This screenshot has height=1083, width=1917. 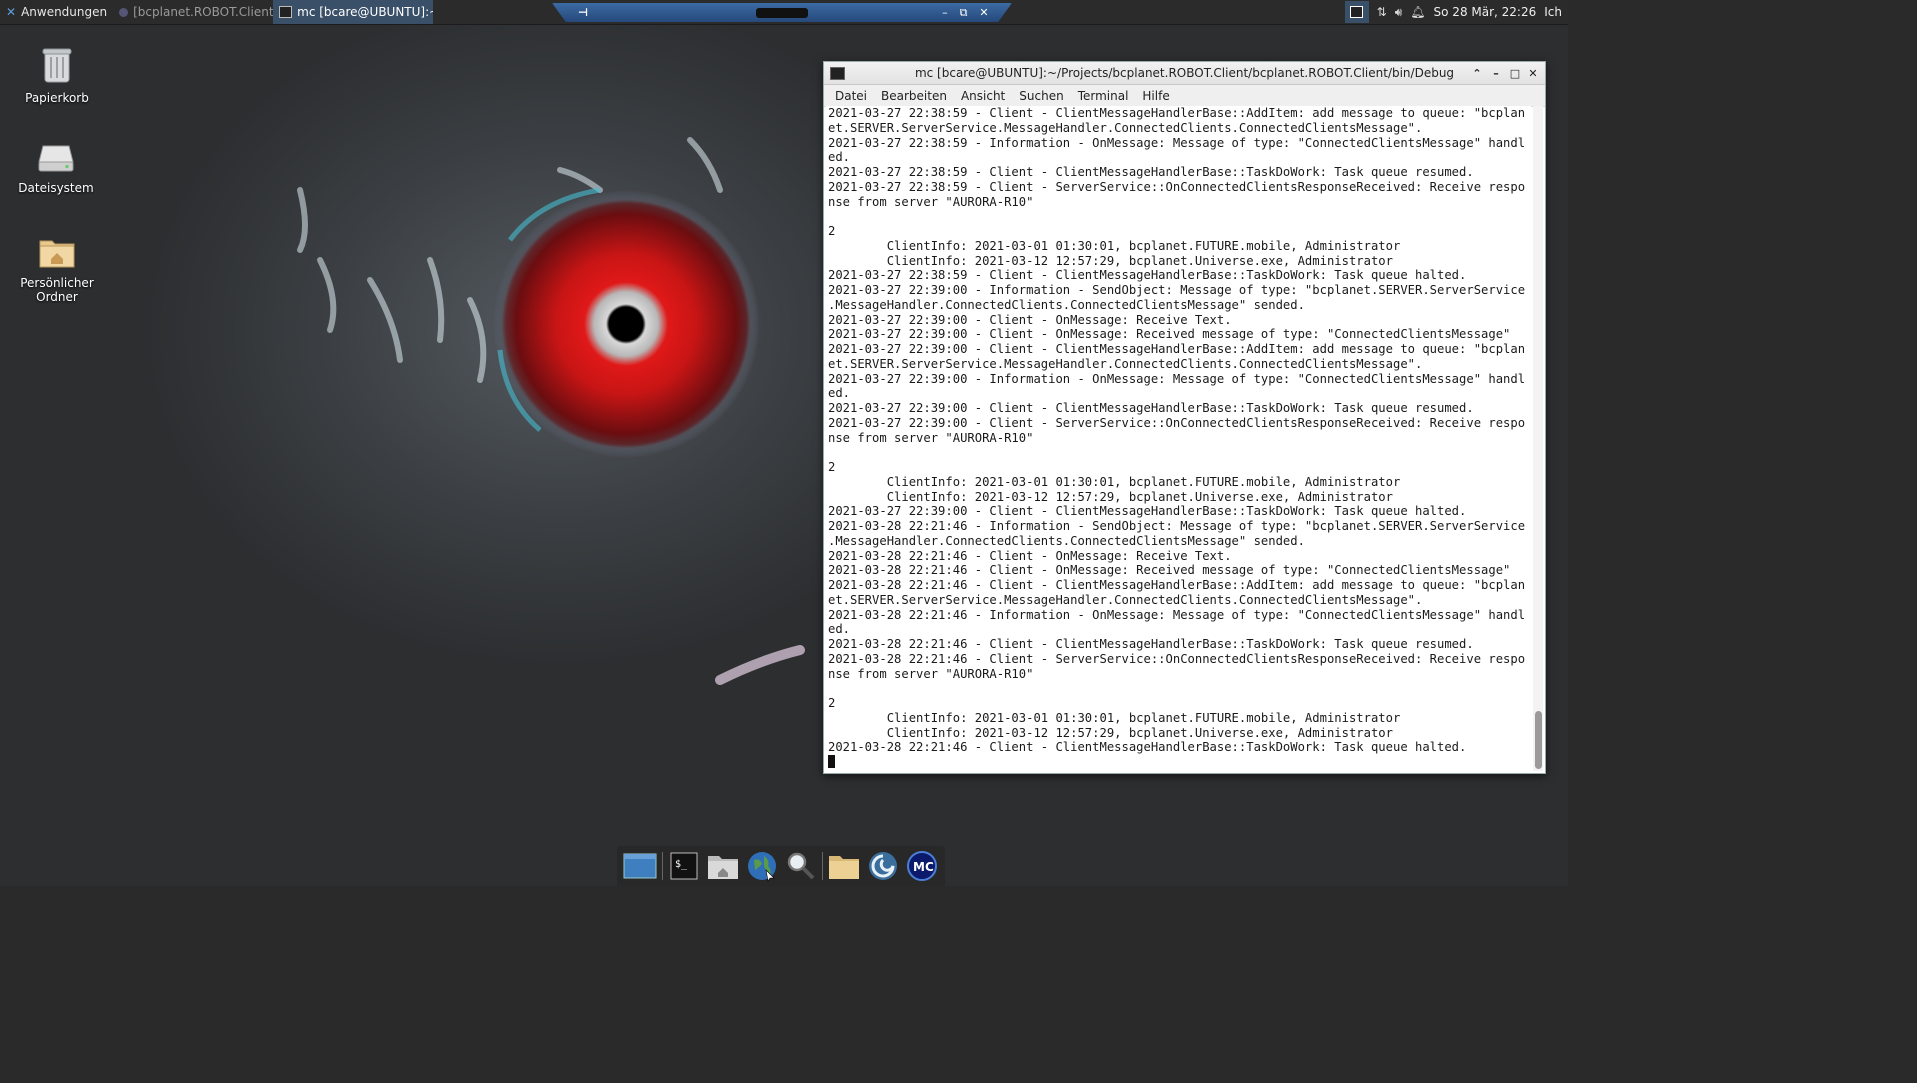 I want to click on clock: So 28 Mär, 22:26, so click(x=1485, y=12).